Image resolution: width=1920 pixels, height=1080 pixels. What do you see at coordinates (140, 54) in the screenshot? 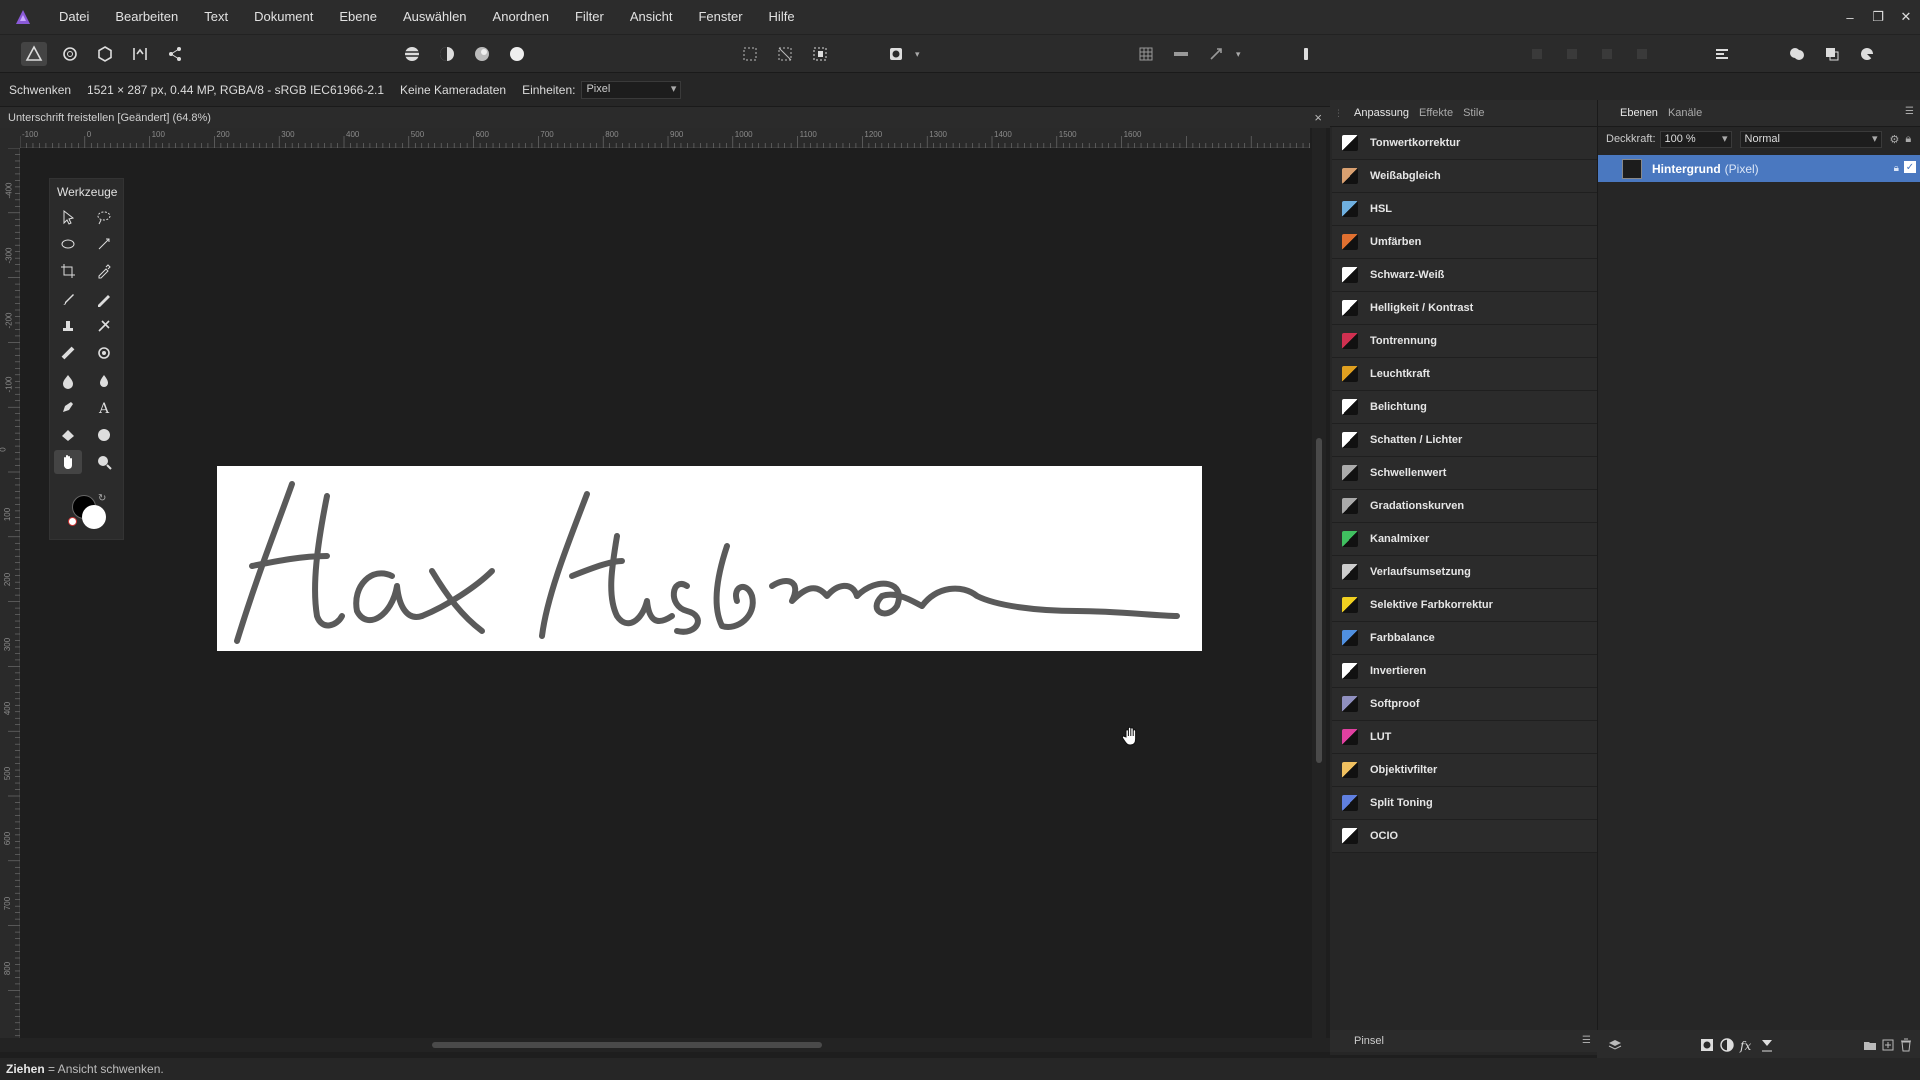
I see `tone-mapping-persona-icon` at bounding box center [140, 54].